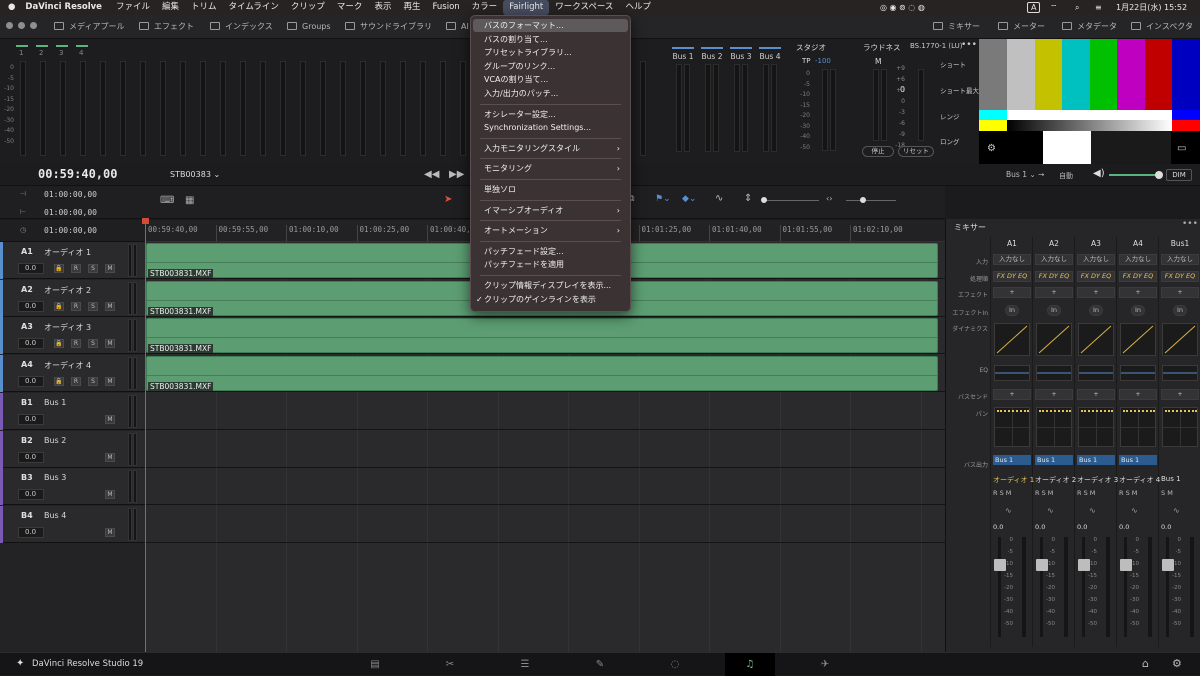  I want to click on menu-item: クリップ, so click(308, 7).